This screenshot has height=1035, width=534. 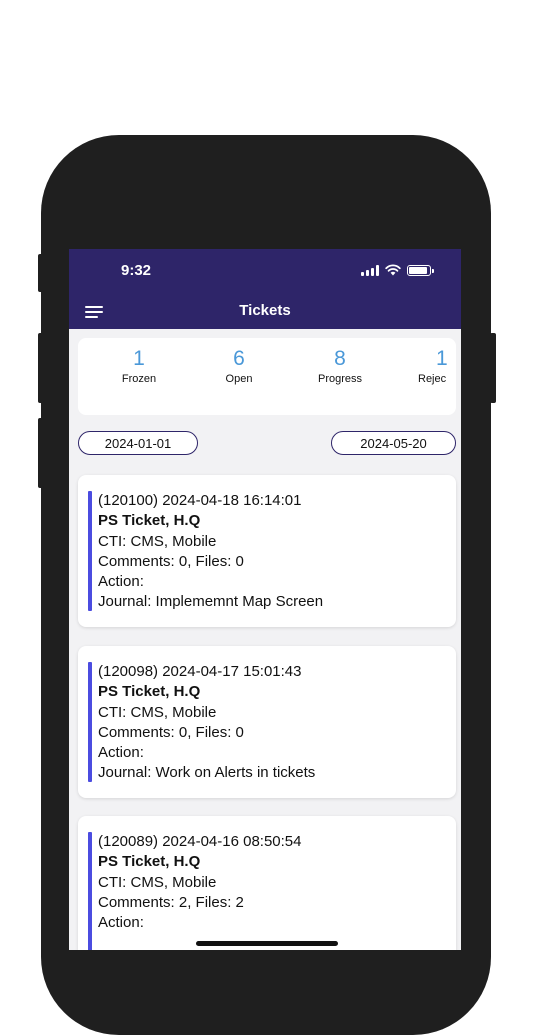 What do you see at coordinates (41, 453) in the screenshot?
I see `volume-down-button` at bounding box center [41, 453].